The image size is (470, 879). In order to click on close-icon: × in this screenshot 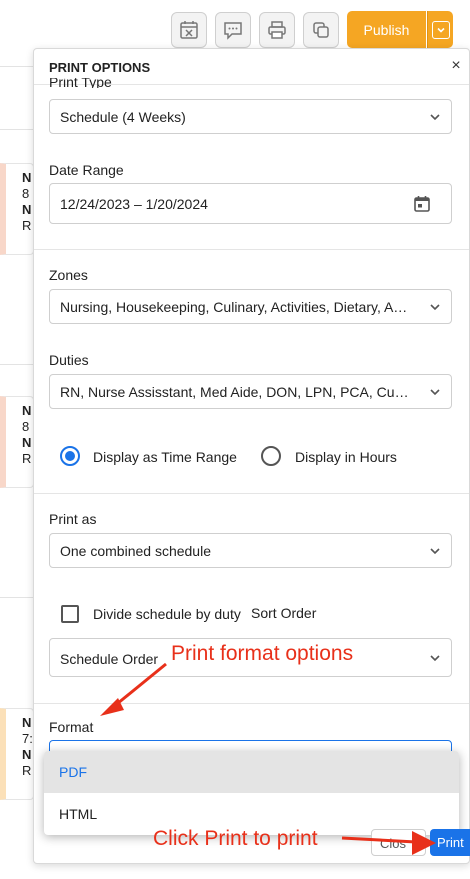, I will do `click(456, 66)`.